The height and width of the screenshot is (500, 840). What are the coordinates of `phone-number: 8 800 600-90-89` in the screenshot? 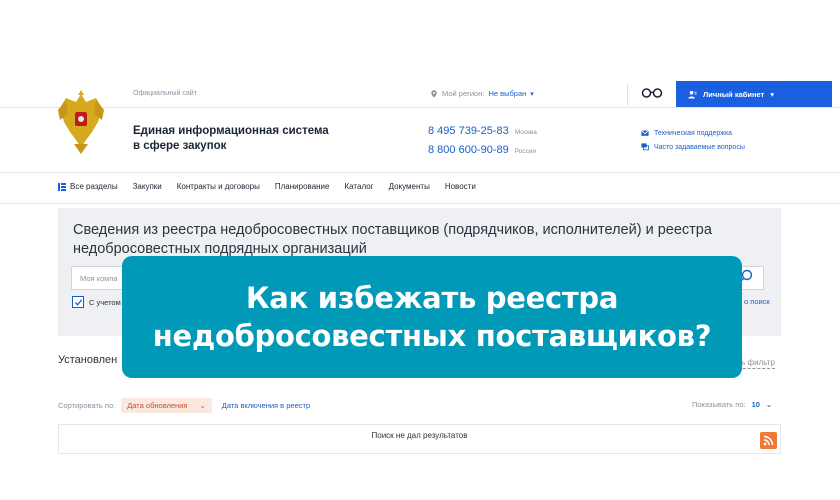 It's located at (468, 150).